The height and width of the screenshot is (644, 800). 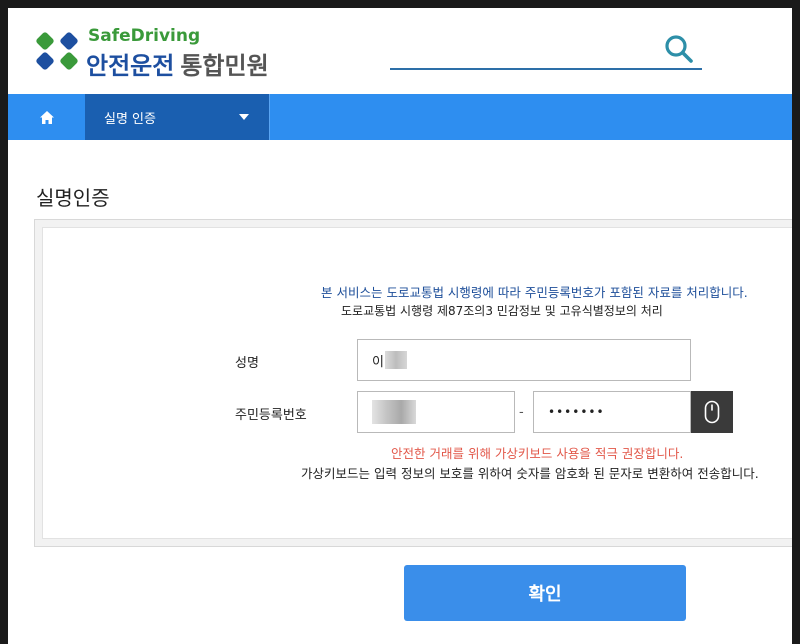 I want to click on name-input-value: 이, so click(x=378, y=362).